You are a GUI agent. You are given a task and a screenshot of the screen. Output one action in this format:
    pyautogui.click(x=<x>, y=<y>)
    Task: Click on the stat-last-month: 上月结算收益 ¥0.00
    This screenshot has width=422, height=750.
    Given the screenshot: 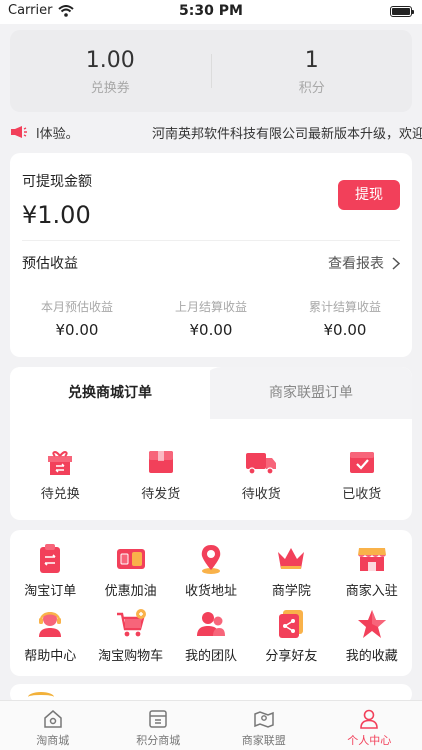 What is the action you would take?
    pyautogui.click(x=211, y=318)
    